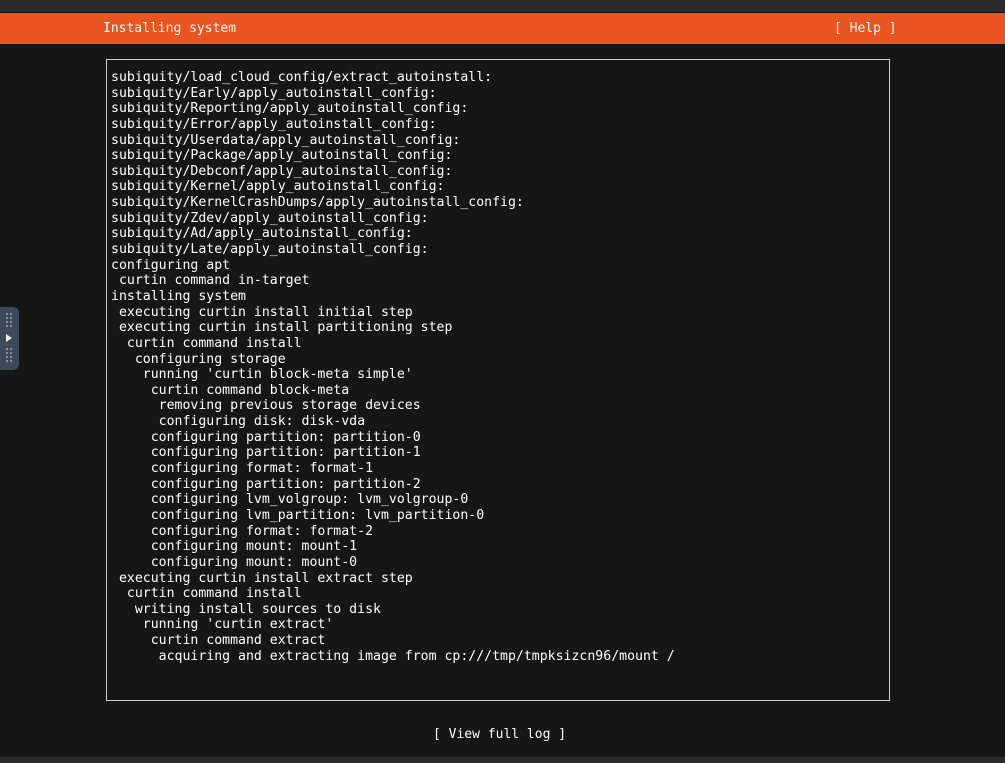 This screenshot has height=763, width=1005. What do you see at coordinates (502, 28) in the screenshot?
I see `installer-header: Installing system [ Help ]` at bounding box center [502, 28].